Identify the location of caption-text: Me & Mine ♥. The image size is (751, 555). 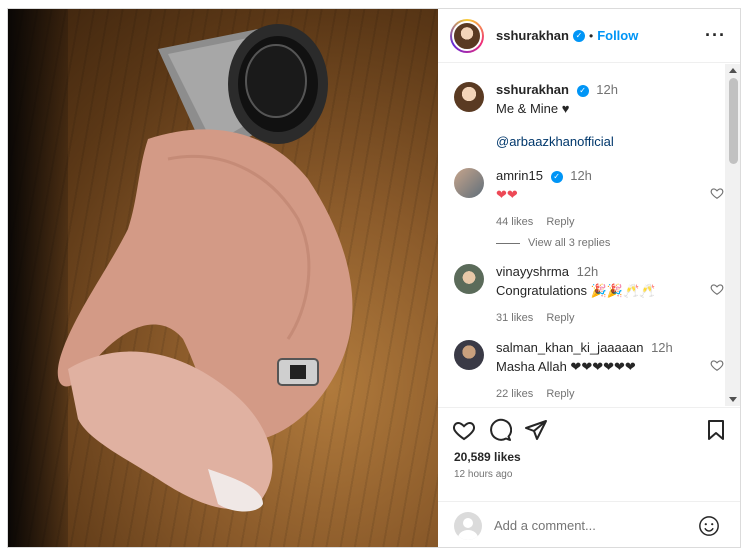
(533, 108).